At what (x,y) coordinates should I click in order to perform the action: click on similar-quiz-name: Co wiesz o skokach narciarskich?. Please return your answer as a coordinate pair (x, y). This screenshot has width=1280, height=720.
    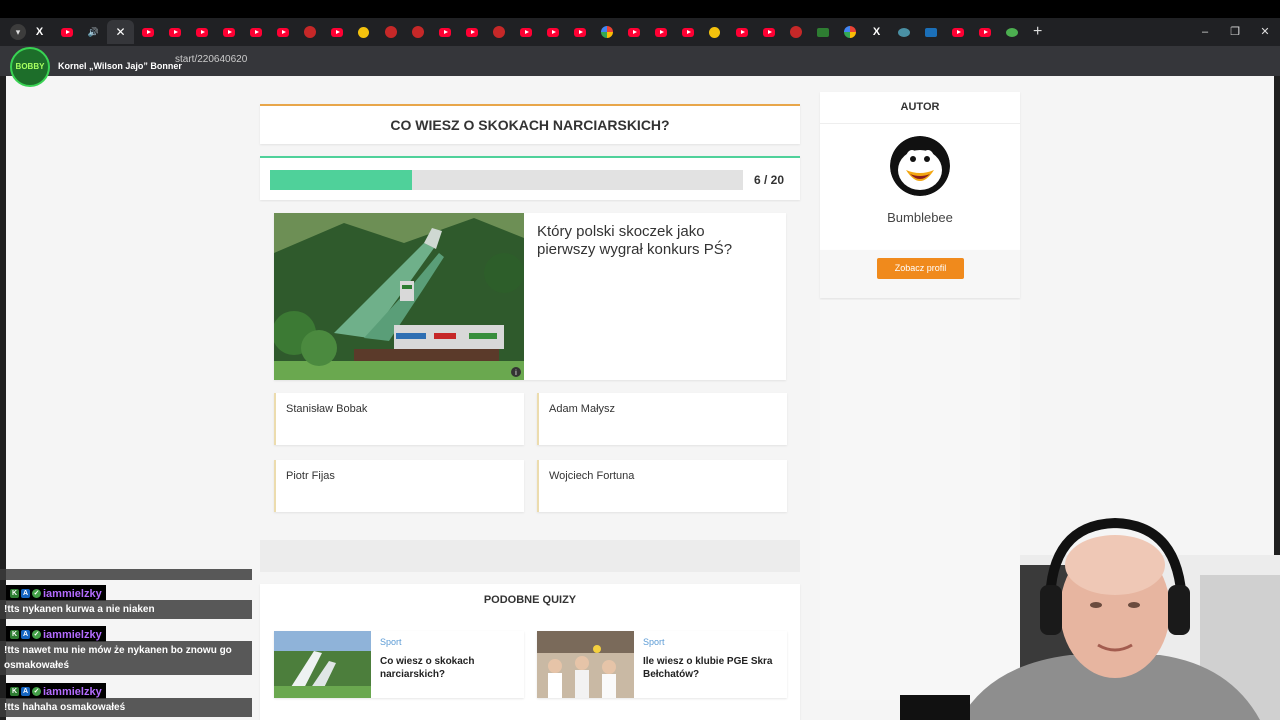
    Looking at the image, I should click on (450, 668).